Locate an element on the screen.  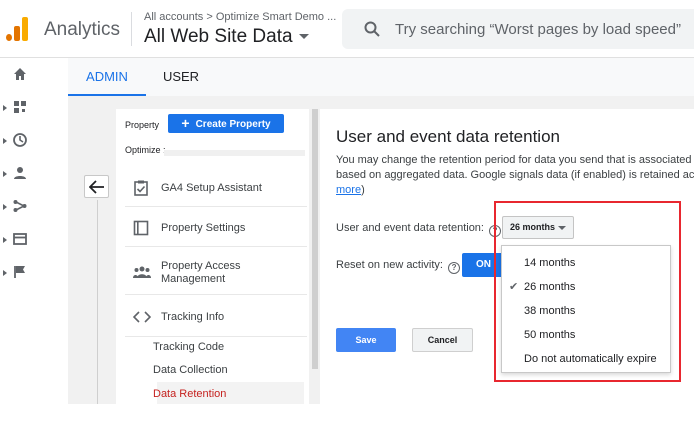
acquisition-icon is located at coordinates (20, 206).